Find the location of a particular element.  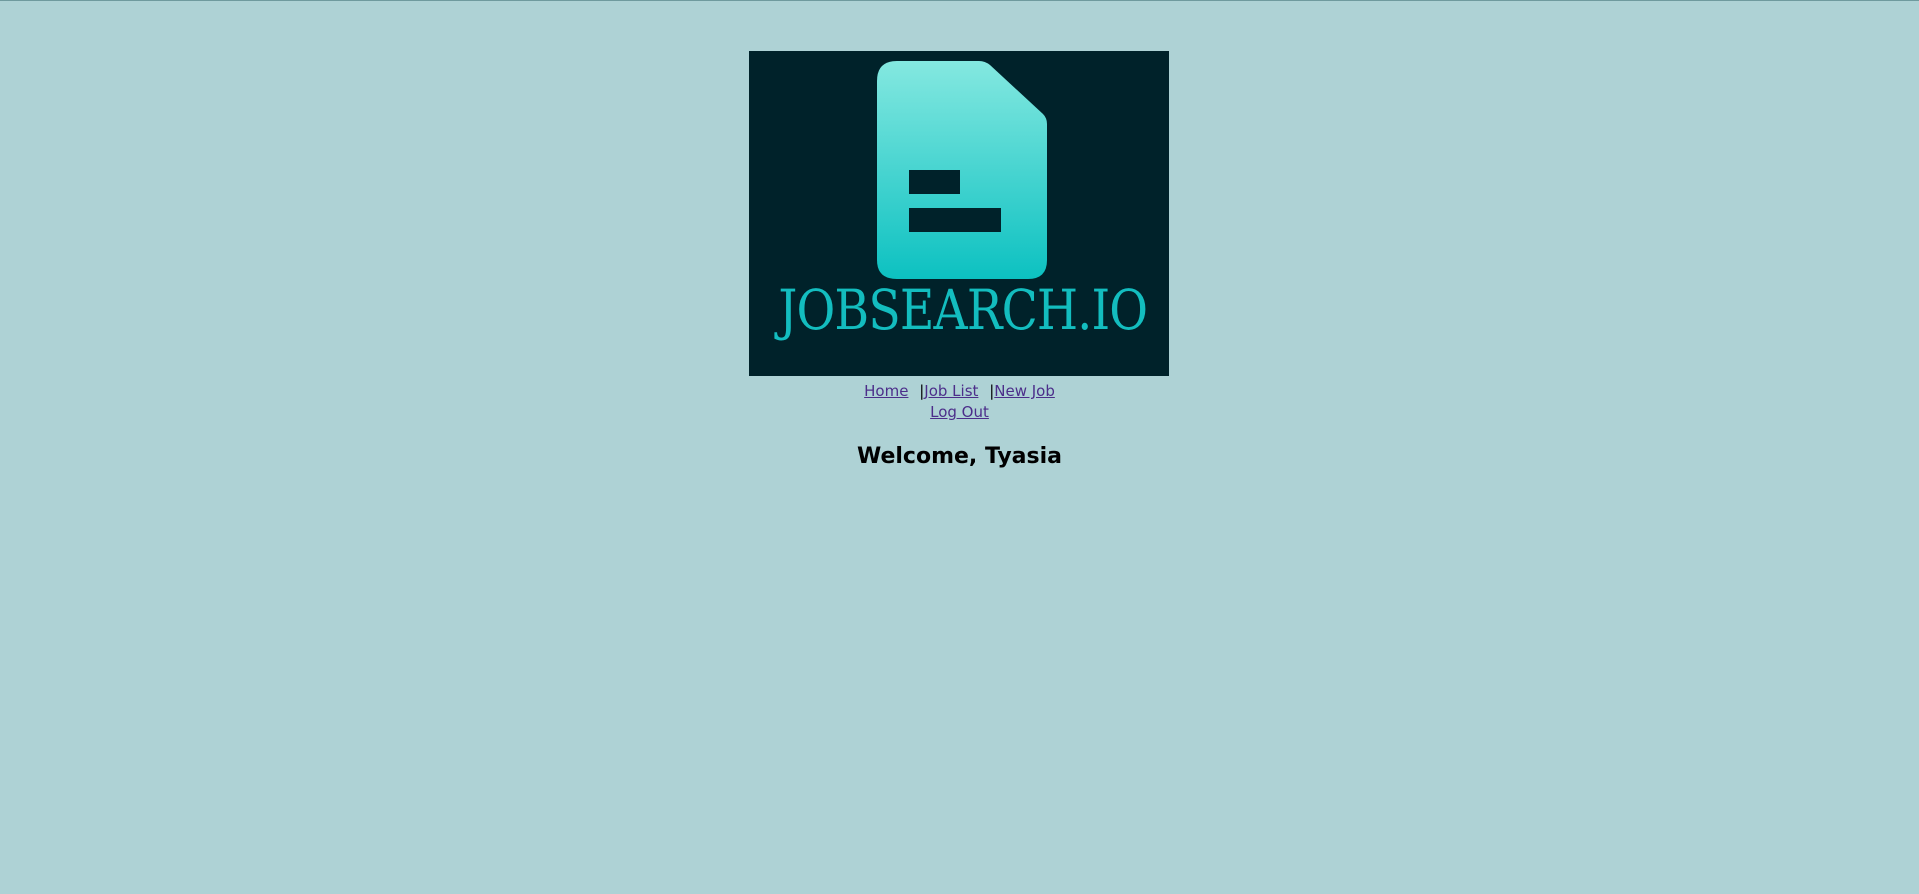

nav-row-1: Home |Job List |New Job is located at coordinates (959, 391).